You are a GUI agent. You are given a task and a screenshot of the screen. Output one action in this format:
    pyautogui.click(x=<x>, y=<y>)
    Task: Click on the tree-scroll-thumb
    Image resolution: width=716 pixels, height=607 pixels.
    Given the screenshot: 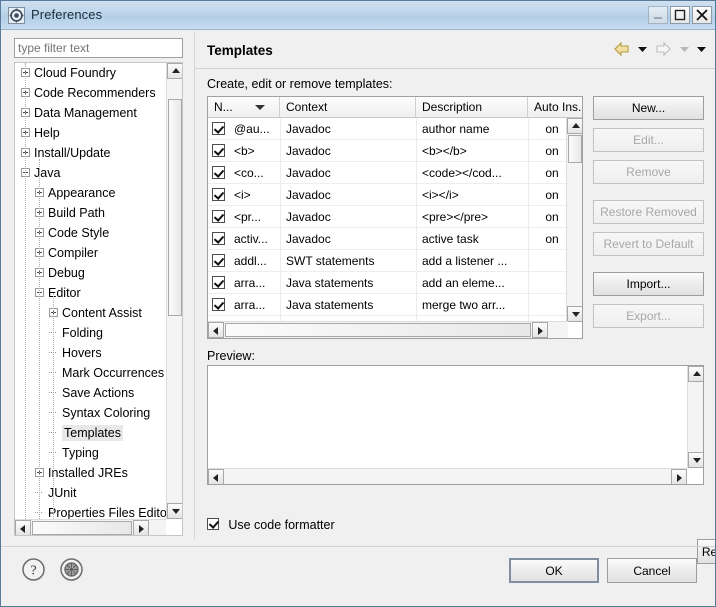 What is the action you would take?
    pyautogui.click(x=175, y=207)
    